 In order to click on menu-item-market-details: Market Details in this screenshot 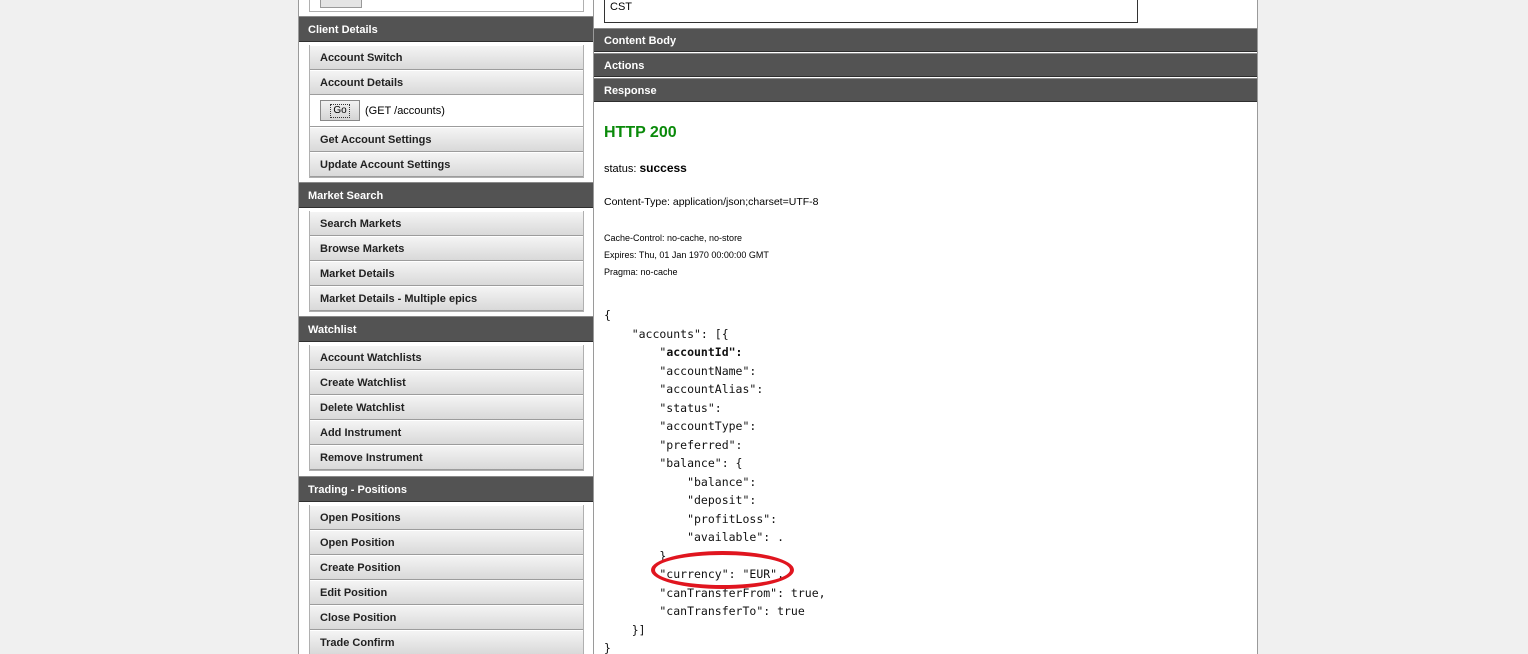, I will do `click(446, 273)`.